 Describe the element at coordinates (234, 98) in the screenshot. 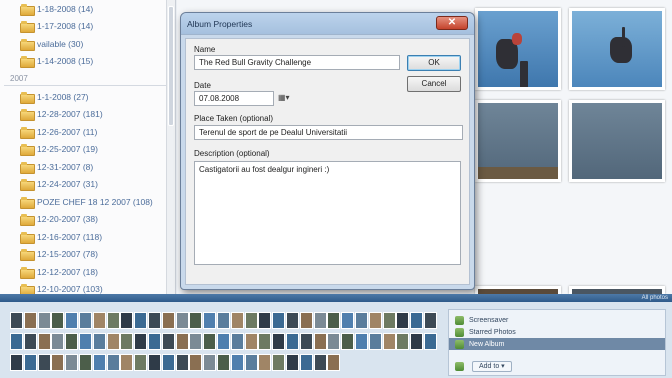

I see `date-field: 07.08.2008` at that location.